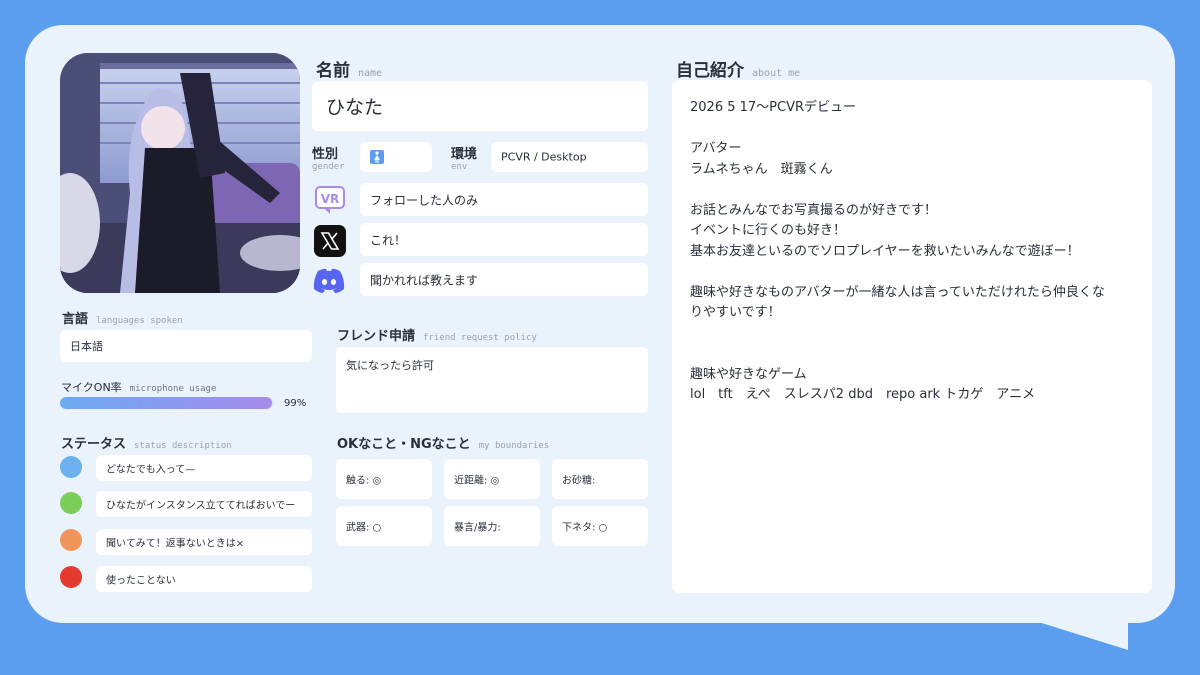 The height and width of the screenshot is (675, 1200). Describe the element at coordinates (330, 241) in the screenshot. I see `x-logo-icon` at that location.